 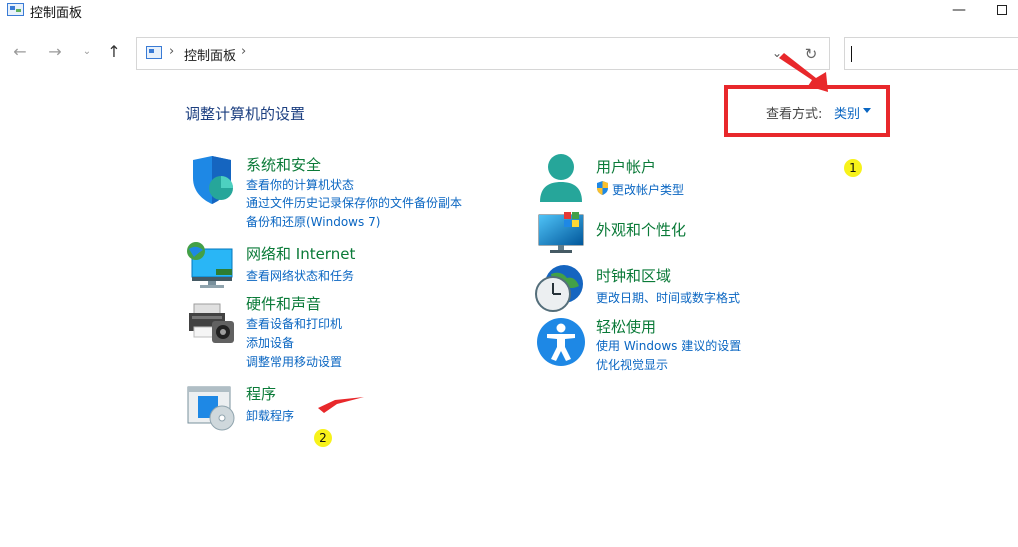 I want to click on dropdown-caret-icon, so click(x=867, y=110).